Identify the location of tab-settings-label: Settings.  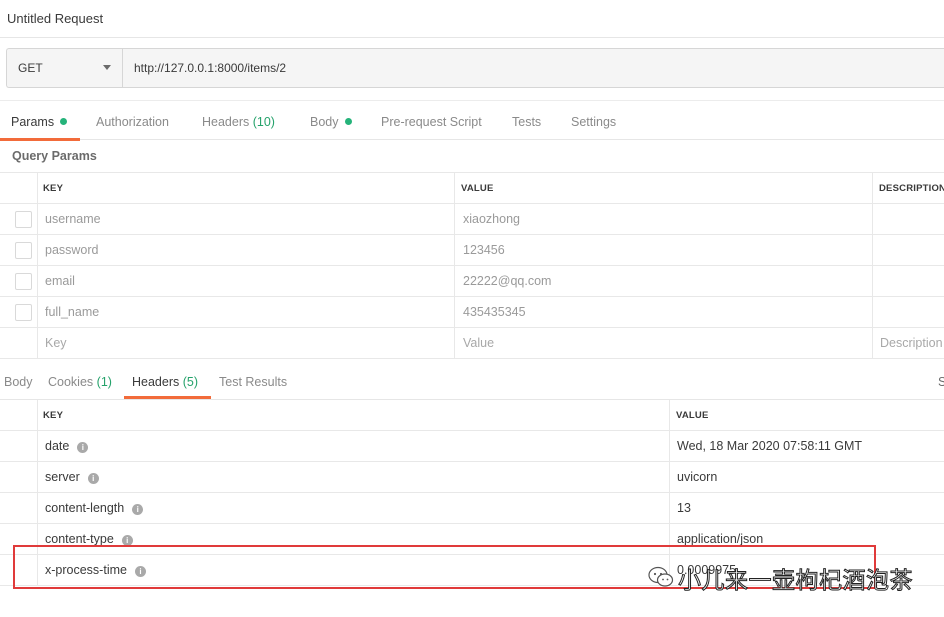
(594, 122).